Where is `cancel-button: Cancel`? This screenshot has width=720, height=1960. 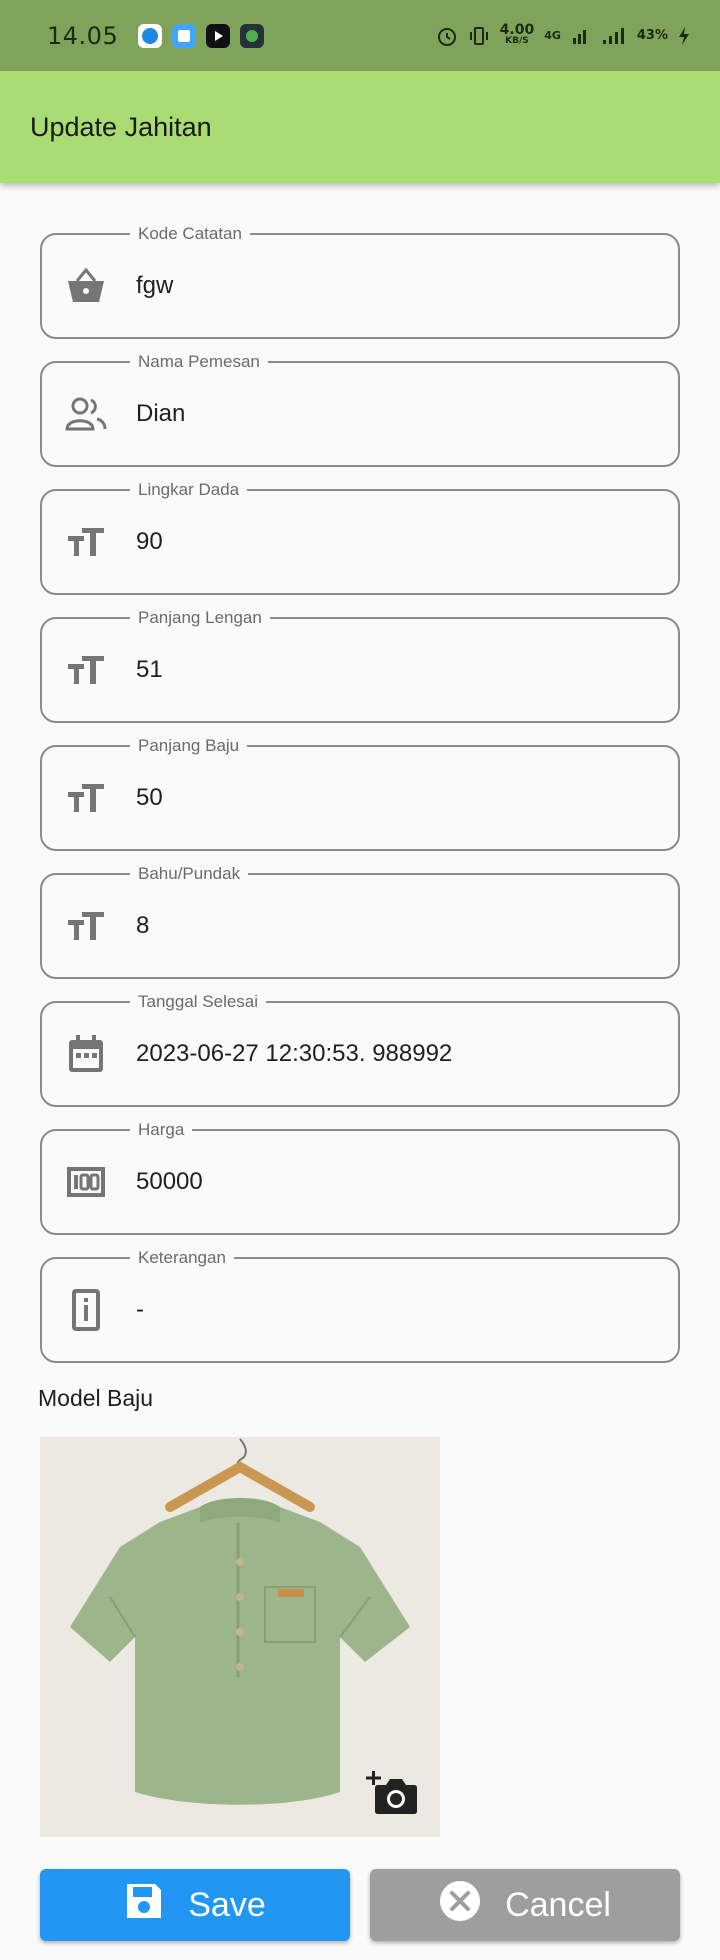
cancel-button: Cancel is located at coordinates (525, 1905).